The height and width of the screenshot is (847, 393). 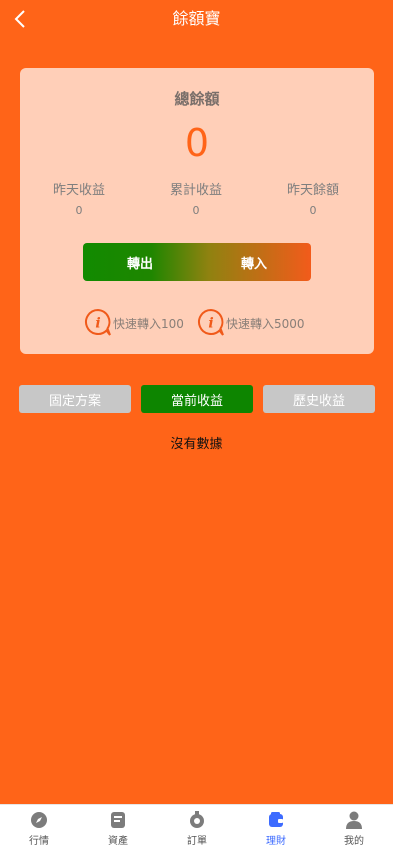 What do you see at coordinates (195, 190) in the screenshot?
I see `stat-label: 累計收益` at bounding box center [195, 190].